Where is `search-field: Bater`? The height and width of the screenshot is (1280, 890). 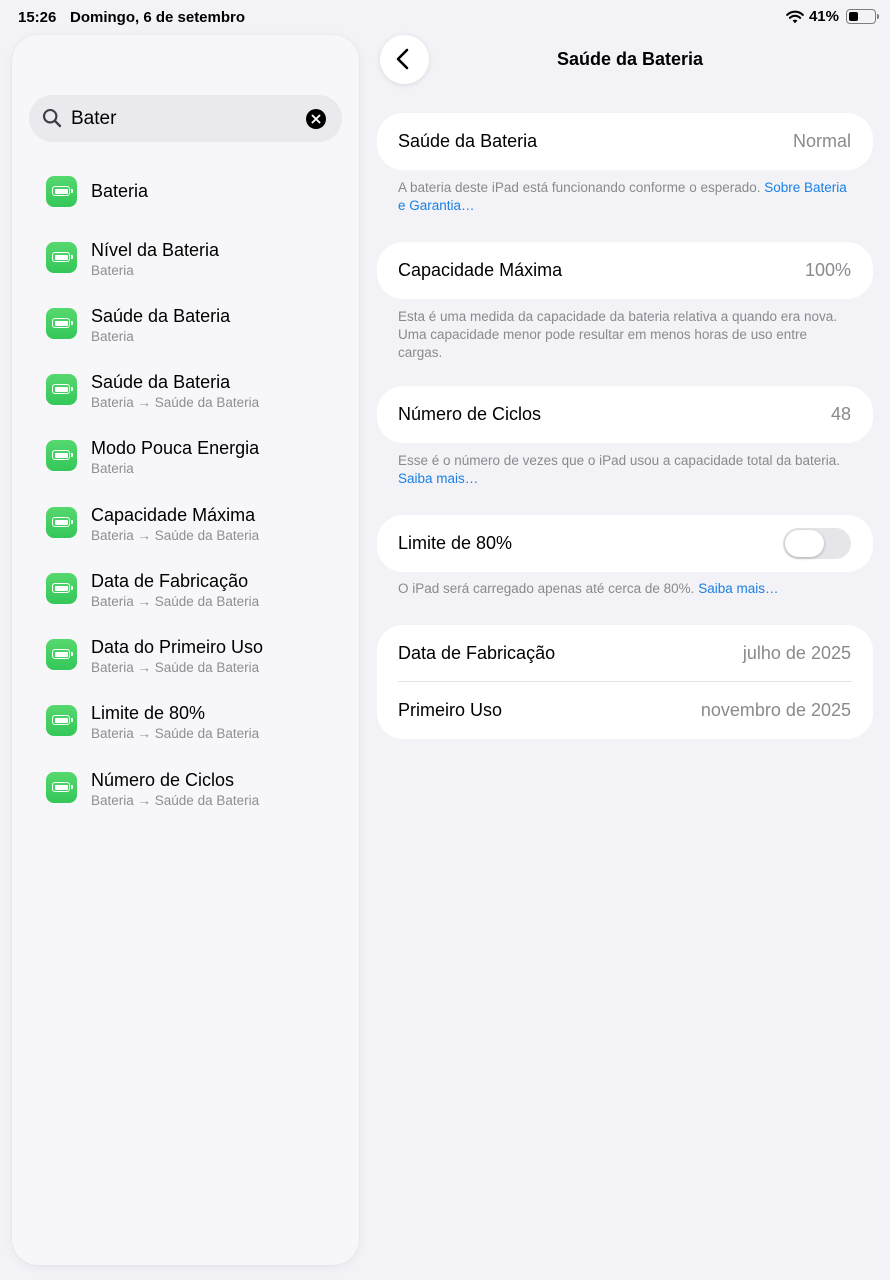 search-field: Bater is located at coordinates (185, 118).